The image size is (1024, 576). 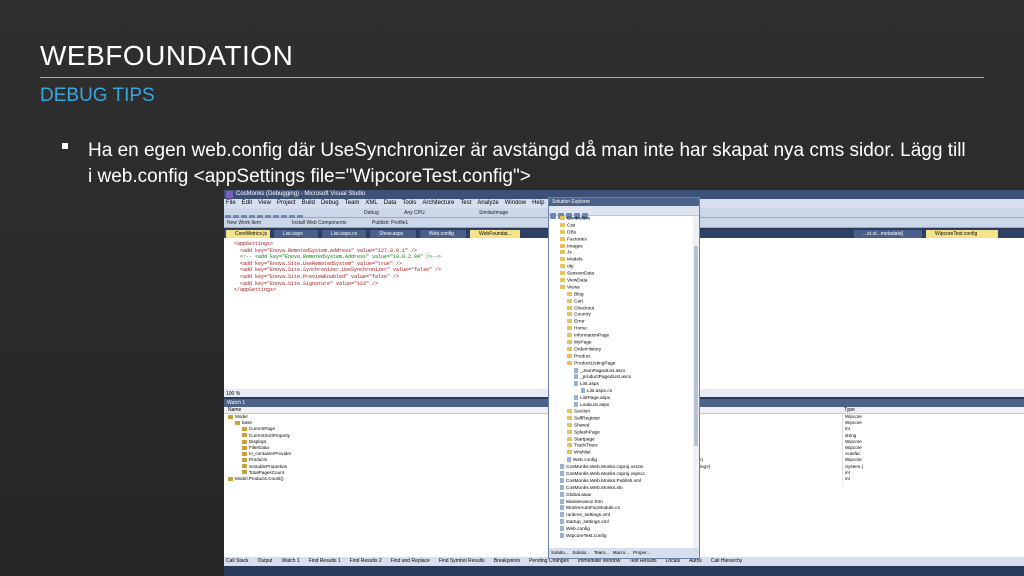 What do you see at coordinates (849, 410) in the screenshot?
I see `watch-col-type: Type` at bounding box center [849, 410].